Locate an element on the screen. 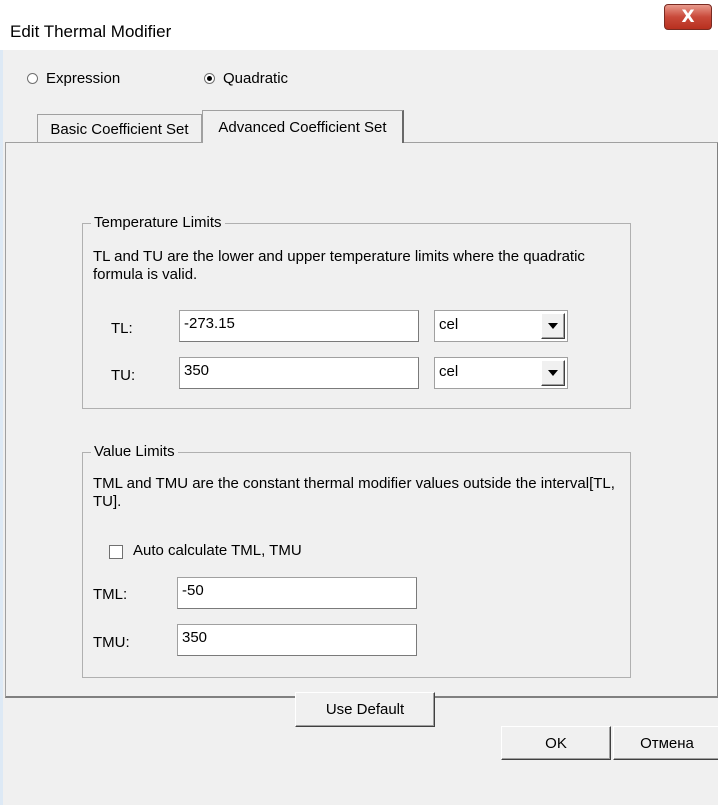 The height and width of the screenshot is (805, 718). radio-quadratic-indicator is located at coordinates (209, 78).